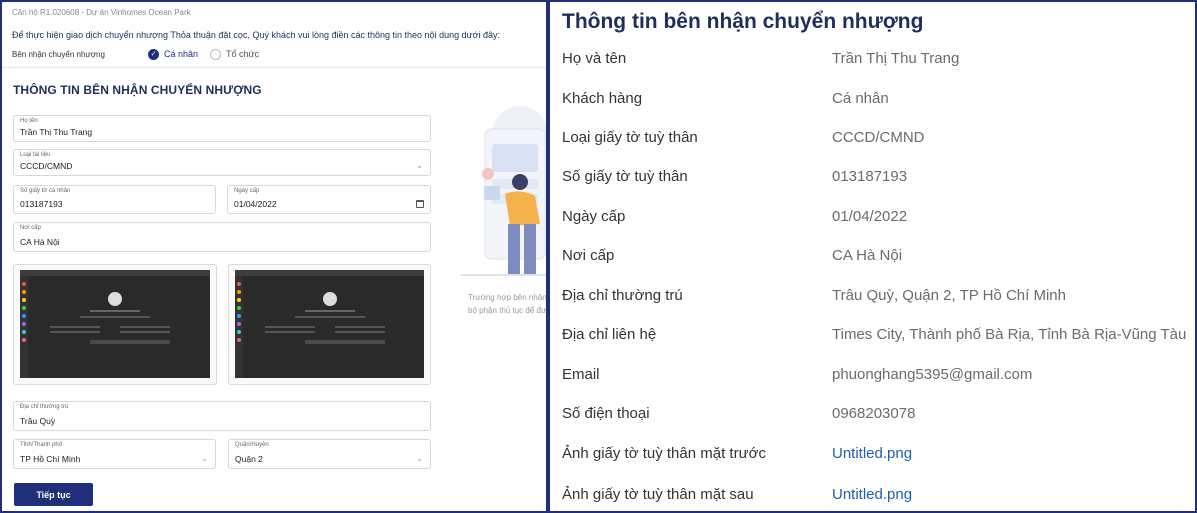  I want to click on issue-date-value: 01/04/2022, so click(255, 204).